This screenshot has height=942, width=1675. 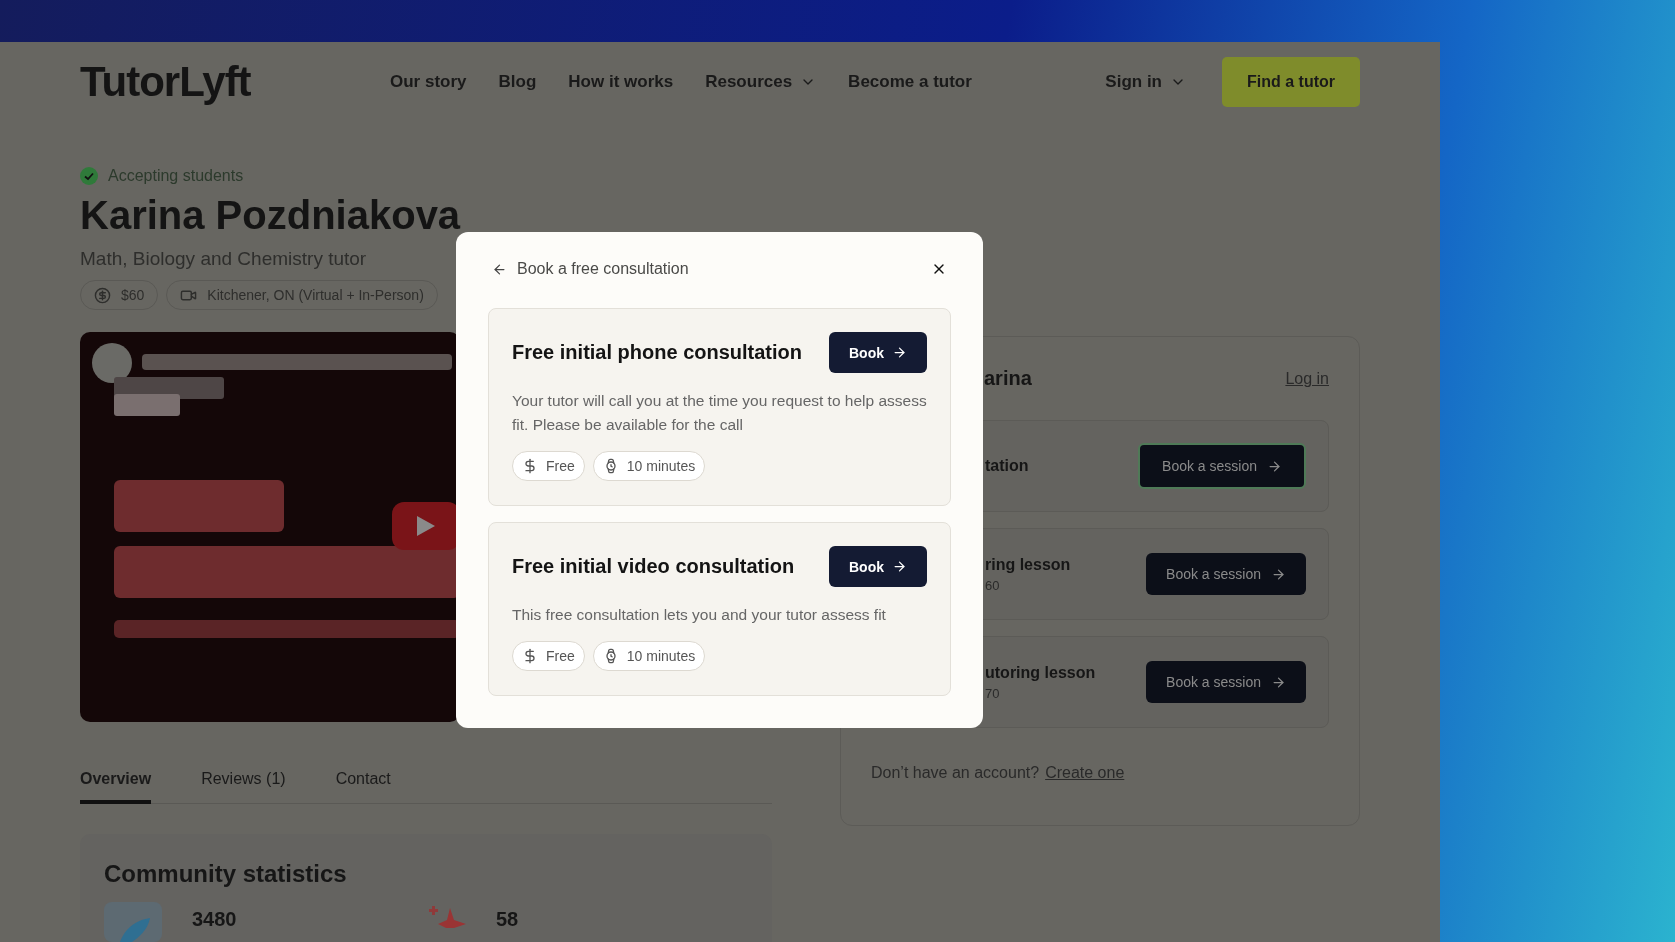 What do you see at coordinates (507, 918) in the screenshot?
I see `stat-value: 58` at bounding box center [507, 918].